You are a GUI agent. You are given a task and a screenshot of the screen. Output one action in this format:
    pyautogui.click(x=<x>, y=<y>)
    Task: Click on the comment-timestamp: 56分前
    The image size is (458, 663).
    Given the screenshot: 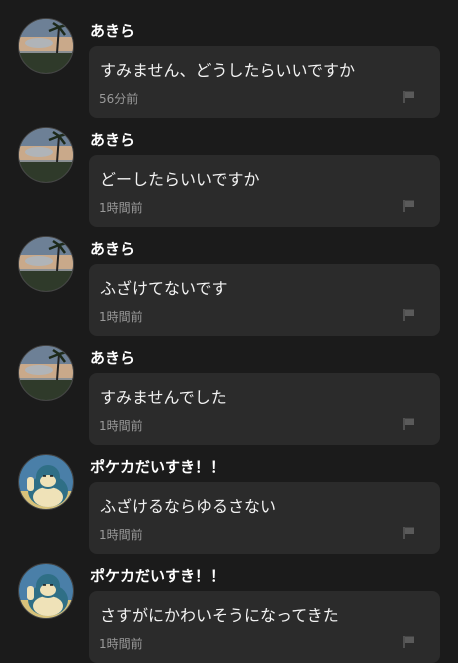 What is the action you would take?
    pyautogui.click(x=119, y=99)
    